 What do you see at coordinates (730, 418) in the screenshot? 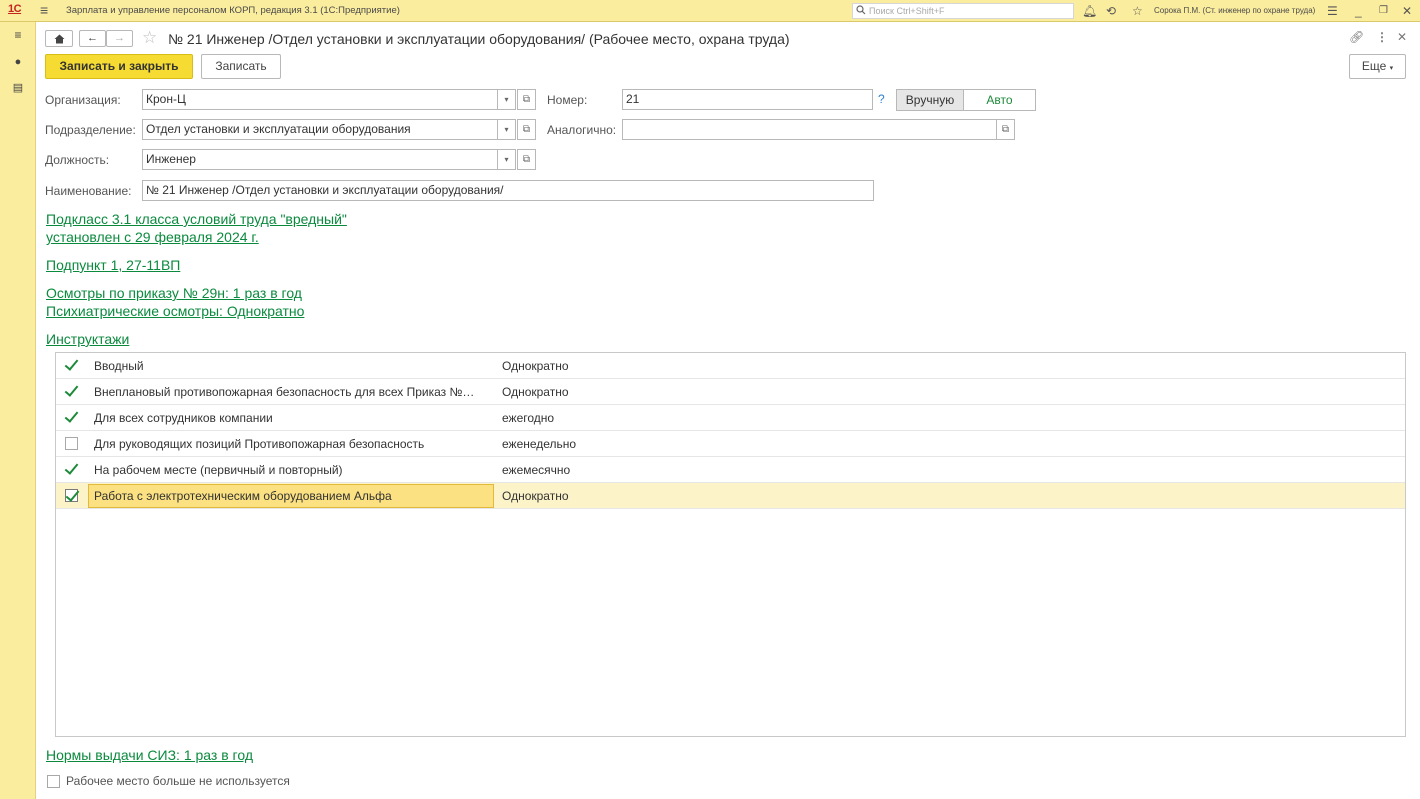
I see `table-row: Для всех сотрудников компании ежегодно` at bounding box center [730, 418].